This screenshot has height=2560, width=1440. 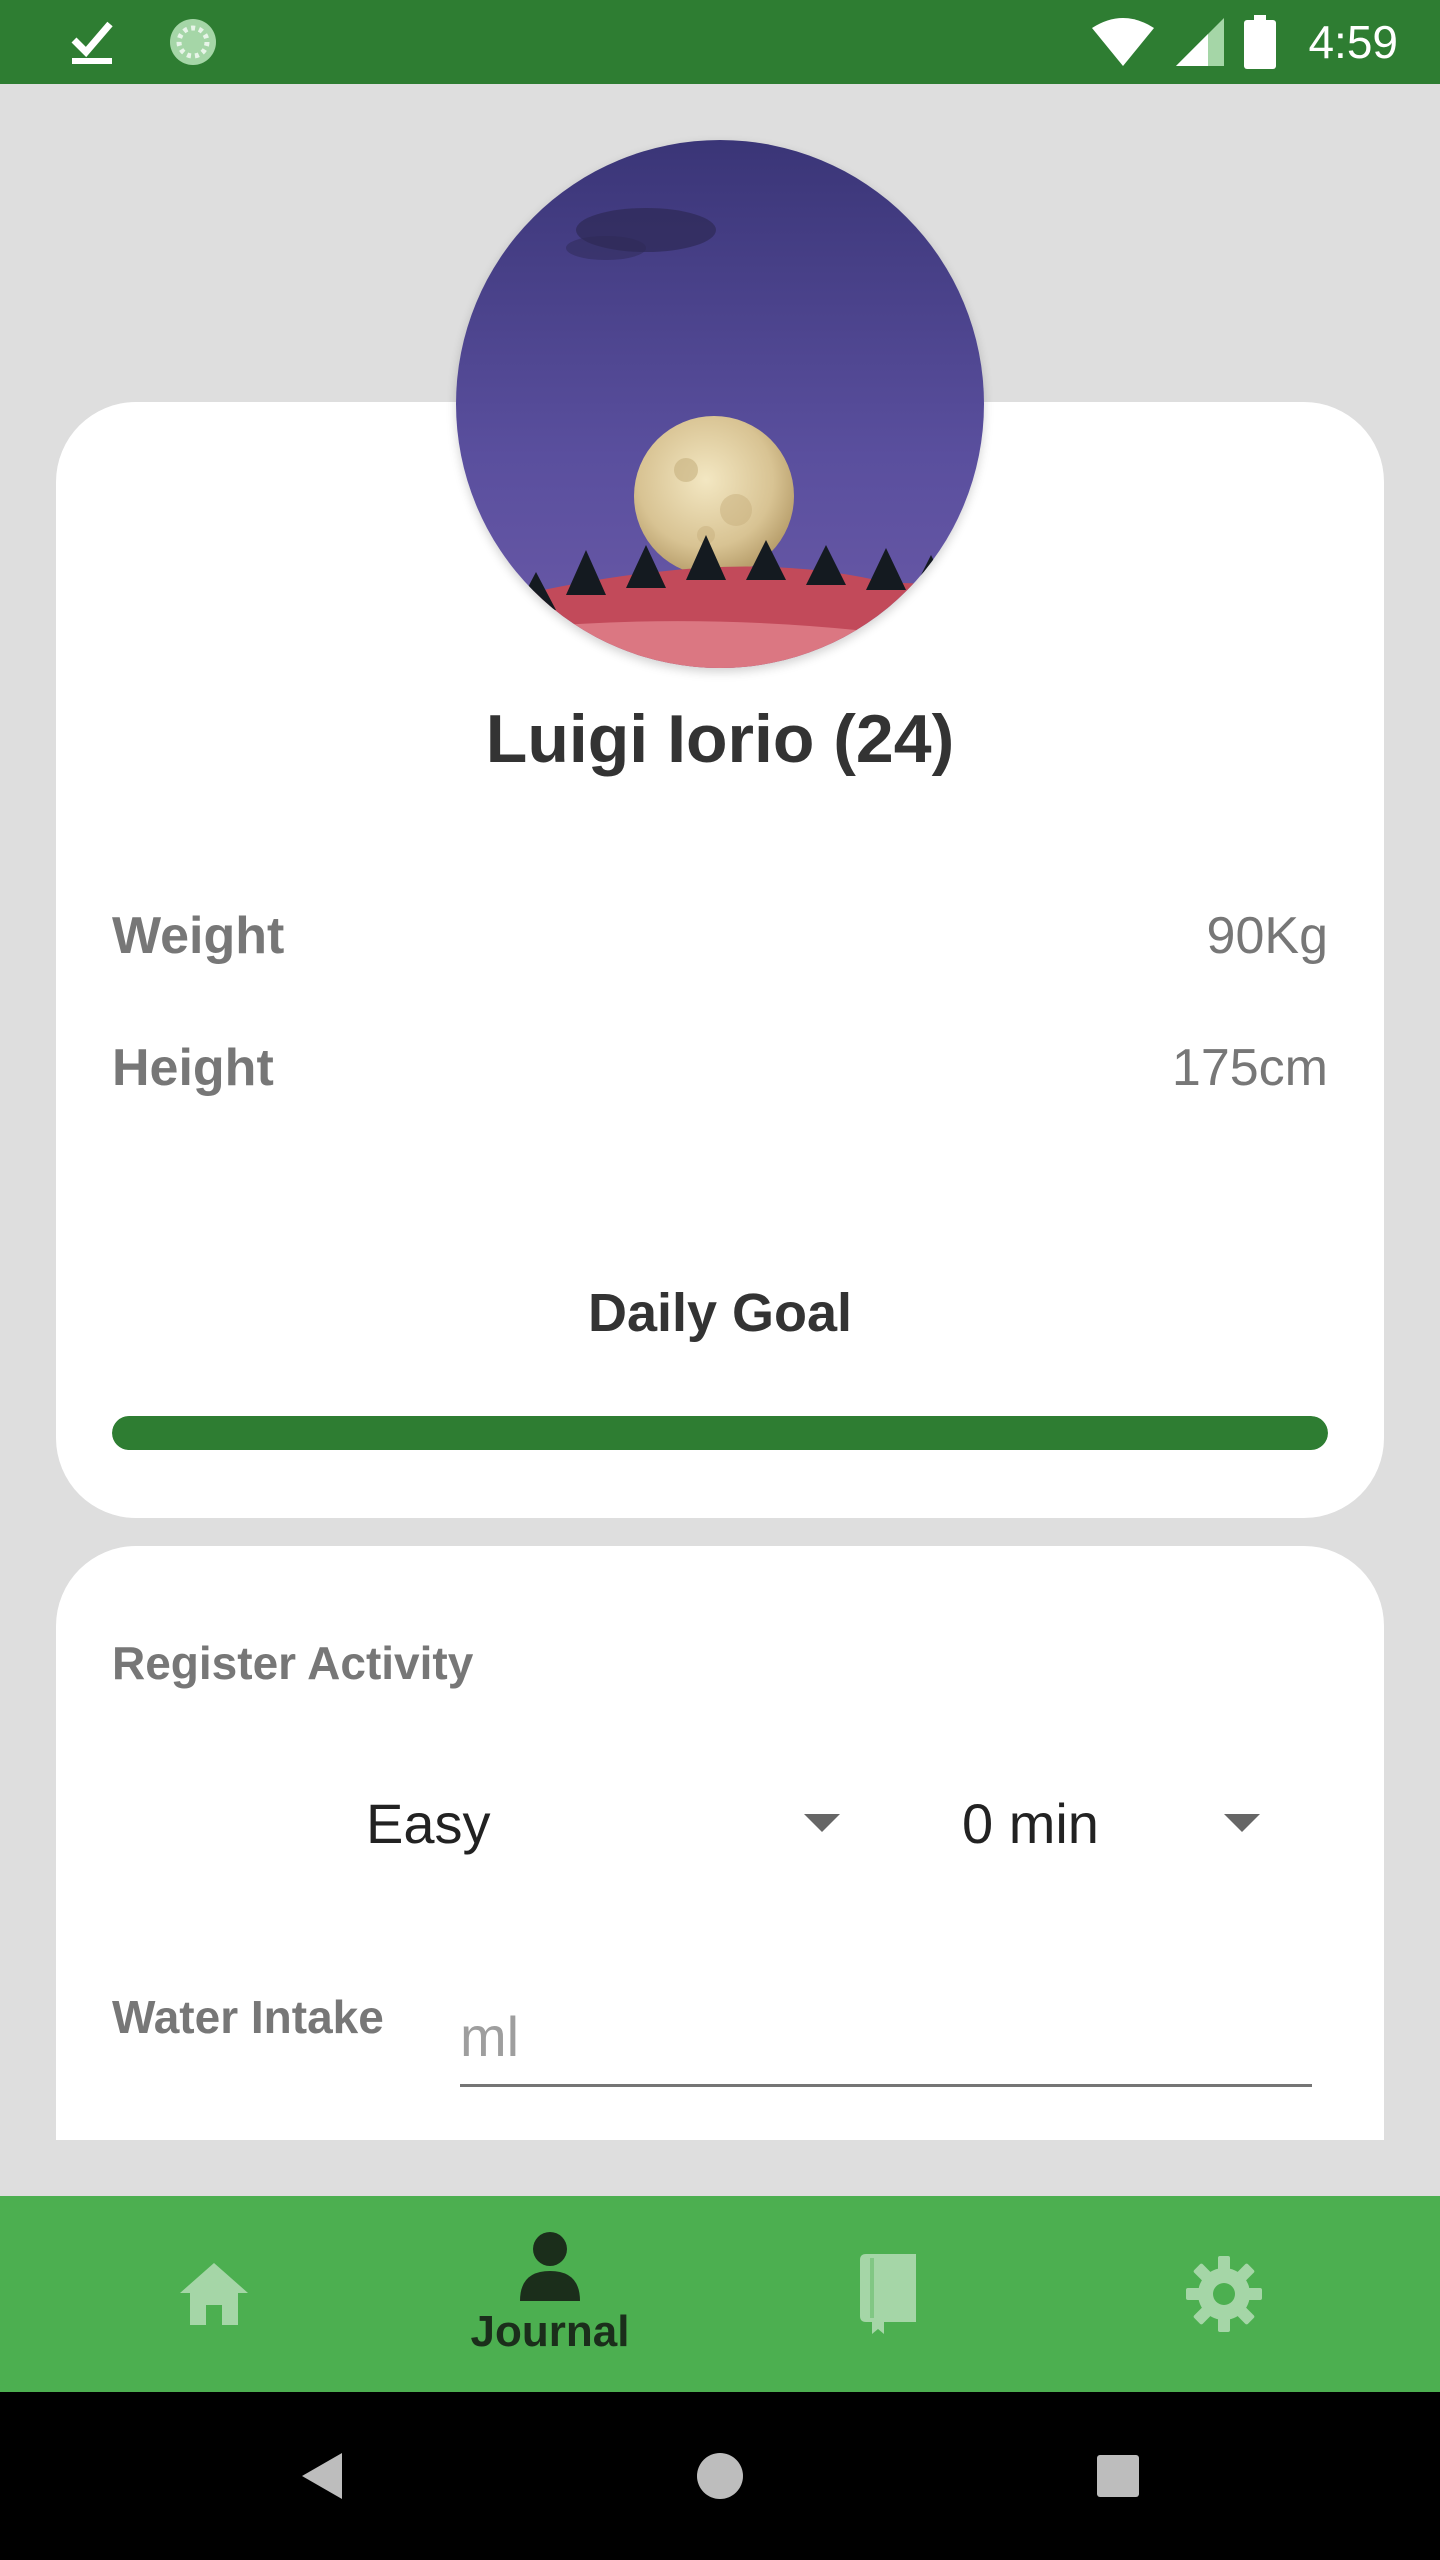 What do you see at coordinates (293, 1663) in the screenshot?
I see `register-activity-title: Register Activity` at bounding box center [293, 1663].